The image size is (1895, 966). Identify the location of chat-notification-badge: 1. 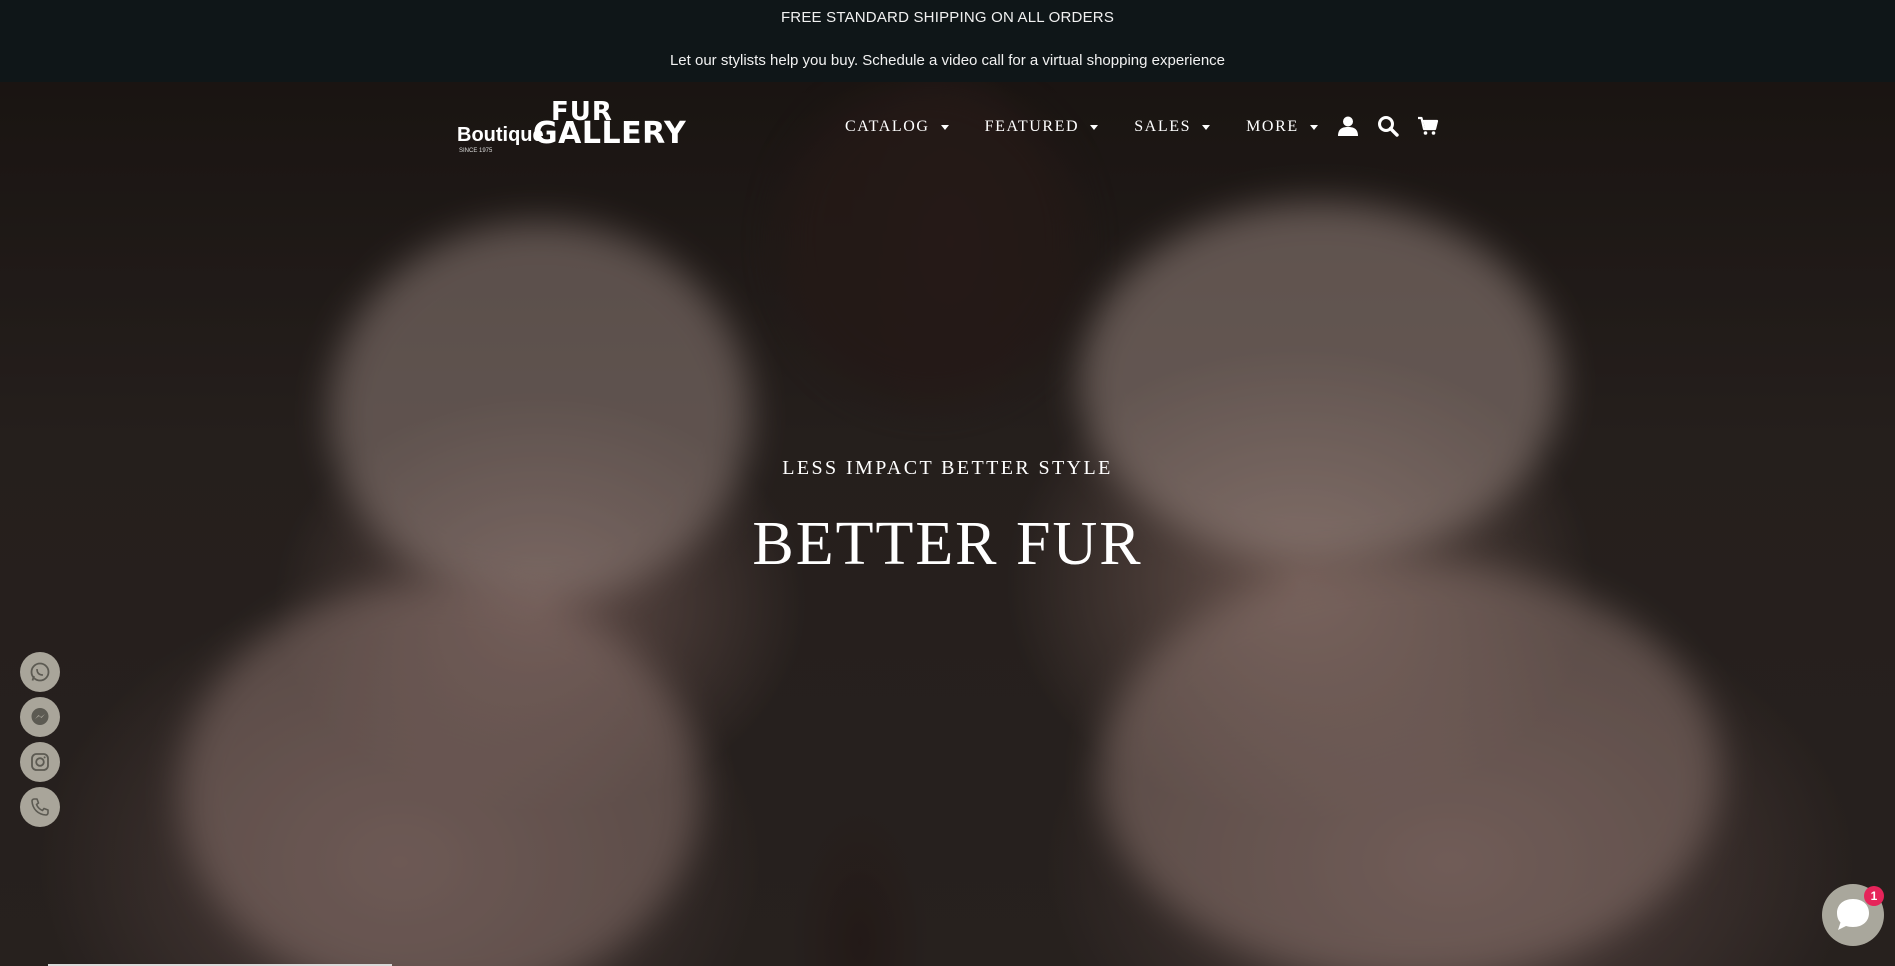
(1874, 896).